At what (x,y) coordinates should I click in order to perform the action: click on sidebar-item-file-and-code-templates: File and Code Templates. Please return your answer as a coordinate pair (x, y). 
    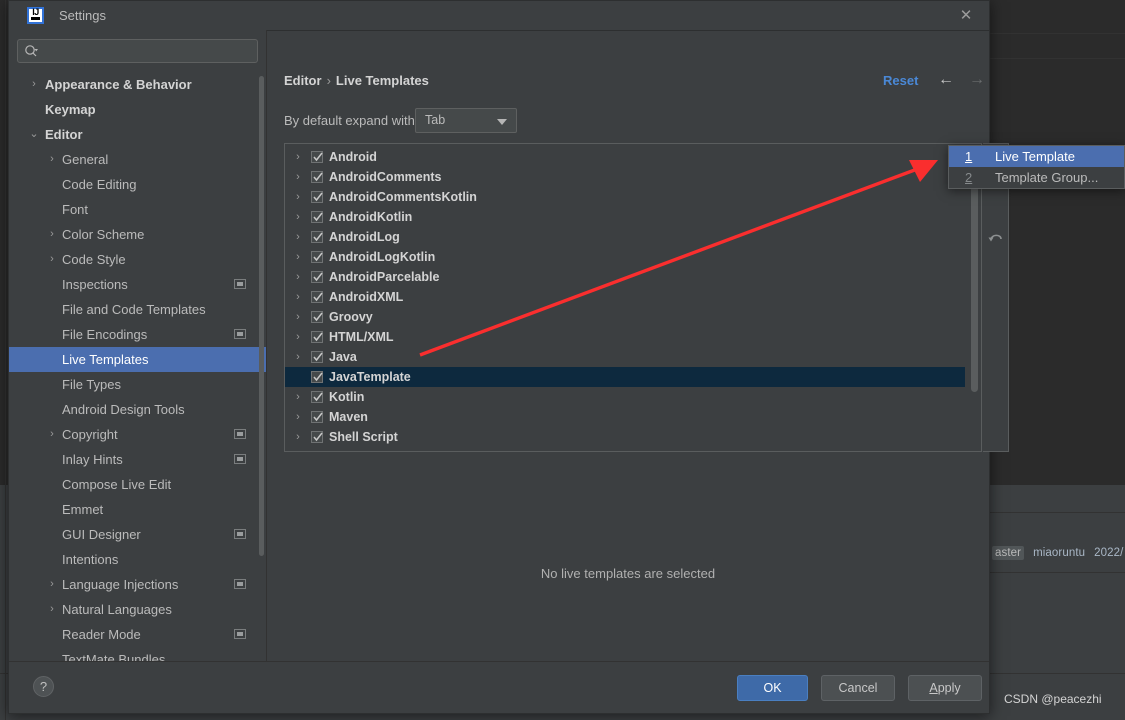
    Looking at the image, I should click on (137, 309).